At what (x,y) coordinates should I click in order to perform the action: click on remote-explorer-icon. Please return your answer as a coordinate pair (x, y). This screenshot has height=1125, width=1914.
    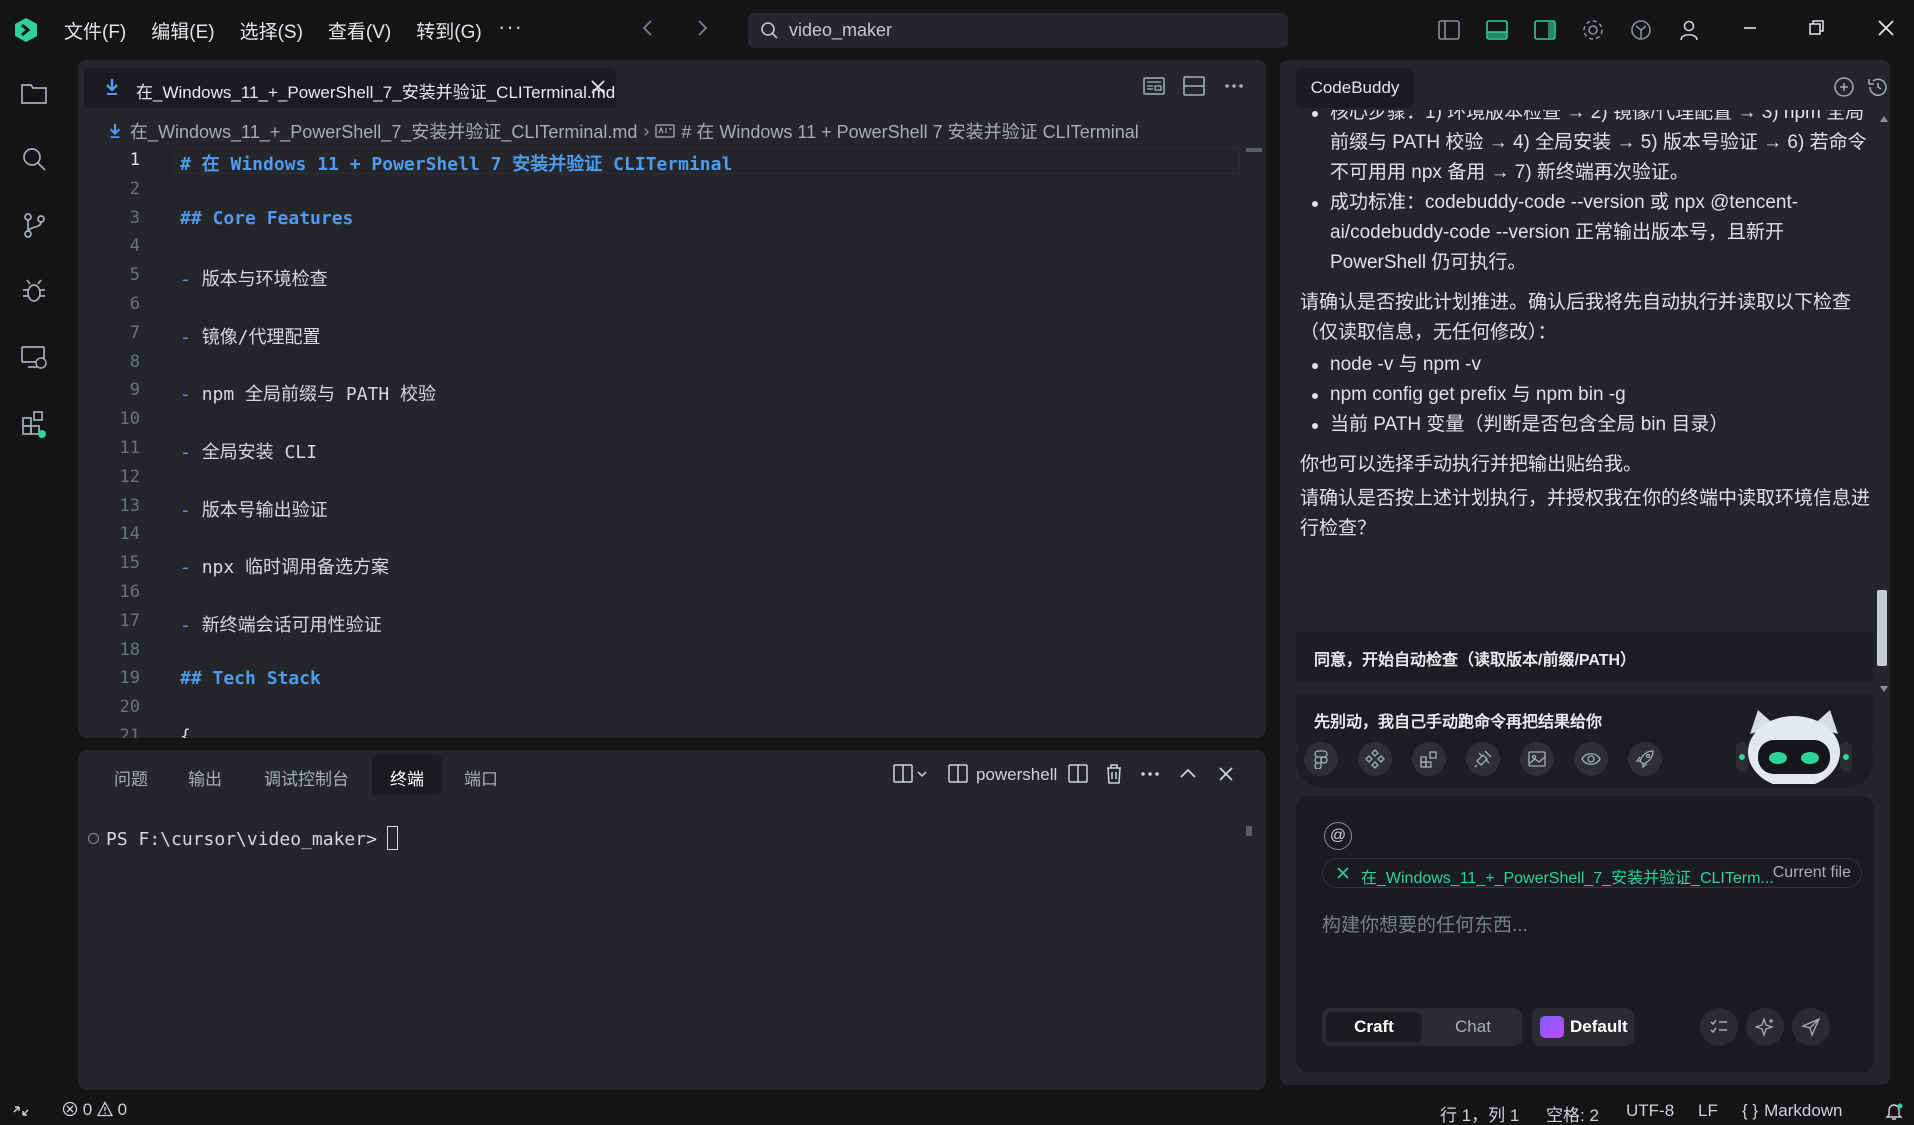
    Looking at the image, I should click on (34, 357).